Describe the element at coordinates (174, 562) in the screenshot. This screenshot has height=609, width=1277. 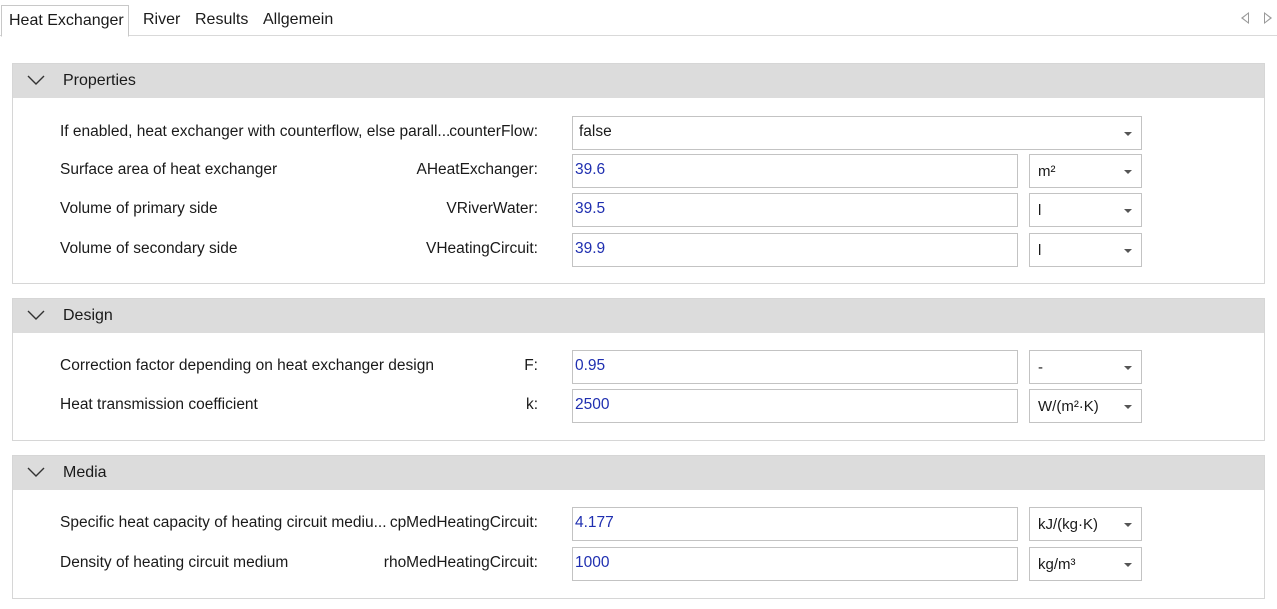
I see `row-description: Density of heating circuit medium` at that location.